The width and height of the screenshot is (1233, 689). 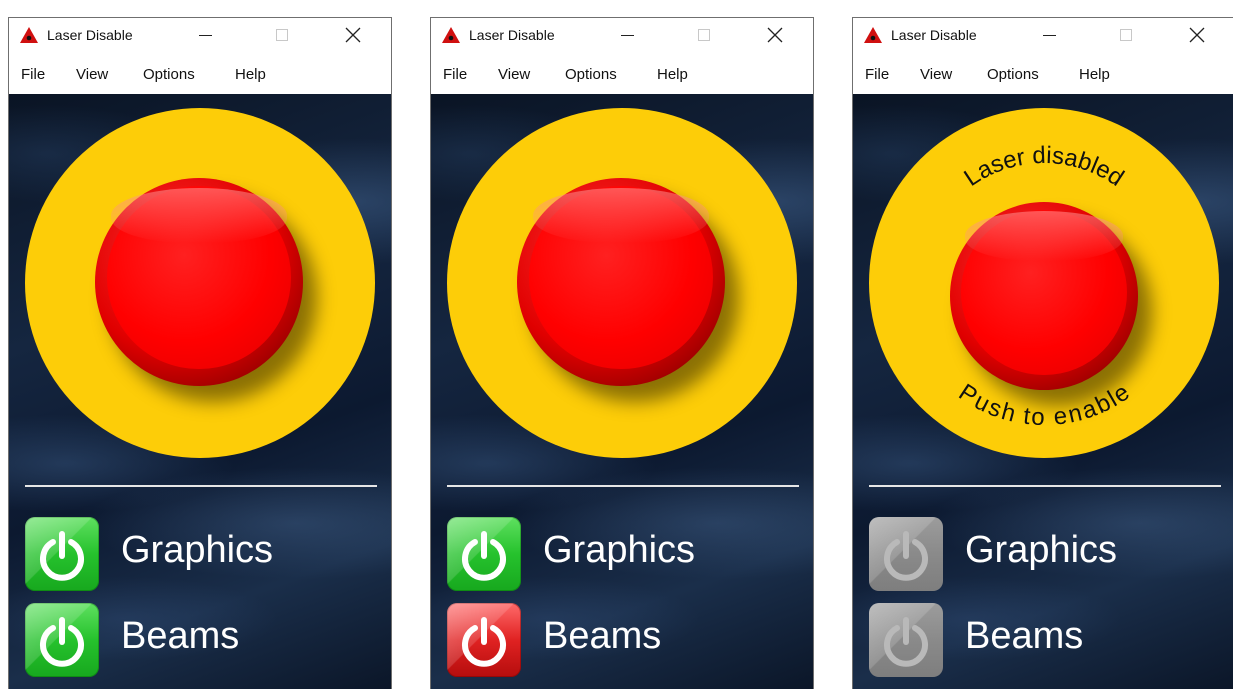 I want to click on estop-ring: Laser disabled Push to enable, so click(x=1044, y=283).